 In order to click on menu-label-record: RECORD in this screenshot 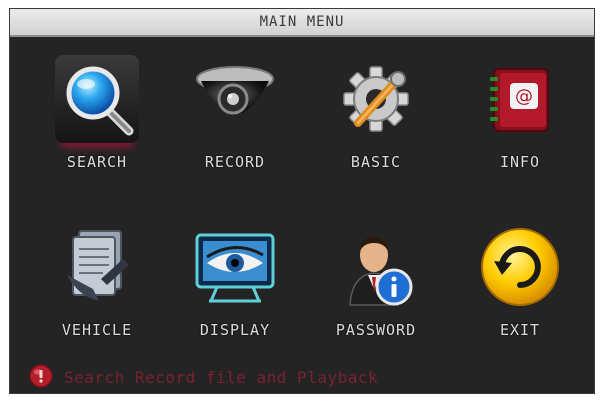, I will do `click(235, 162)`.